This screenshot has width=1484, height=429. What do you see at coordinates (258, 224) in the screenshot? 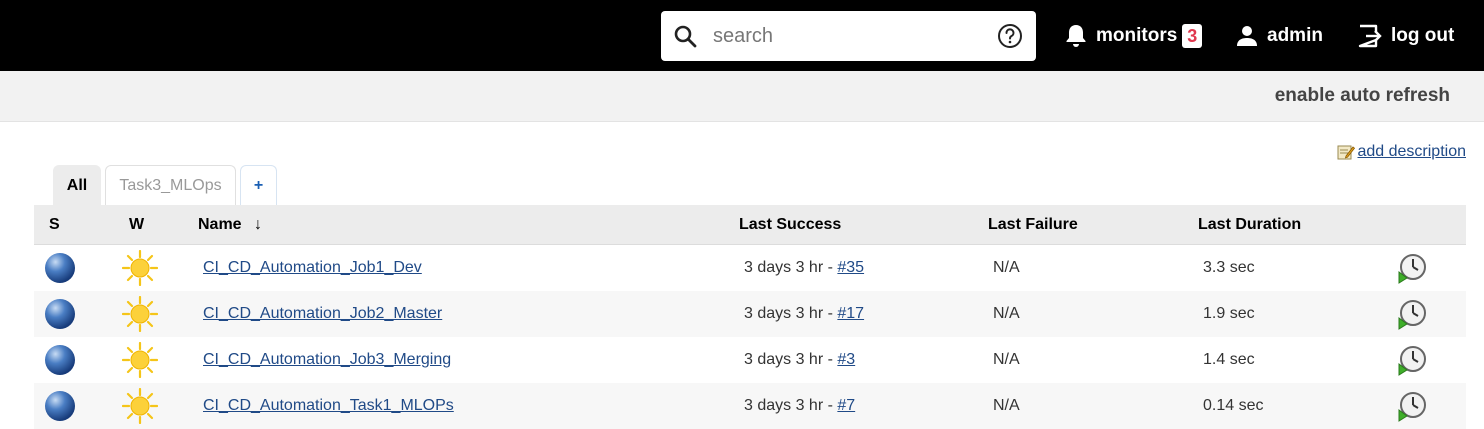
I see `sort-down-icon: ↓` at bounding box center [258, 224].